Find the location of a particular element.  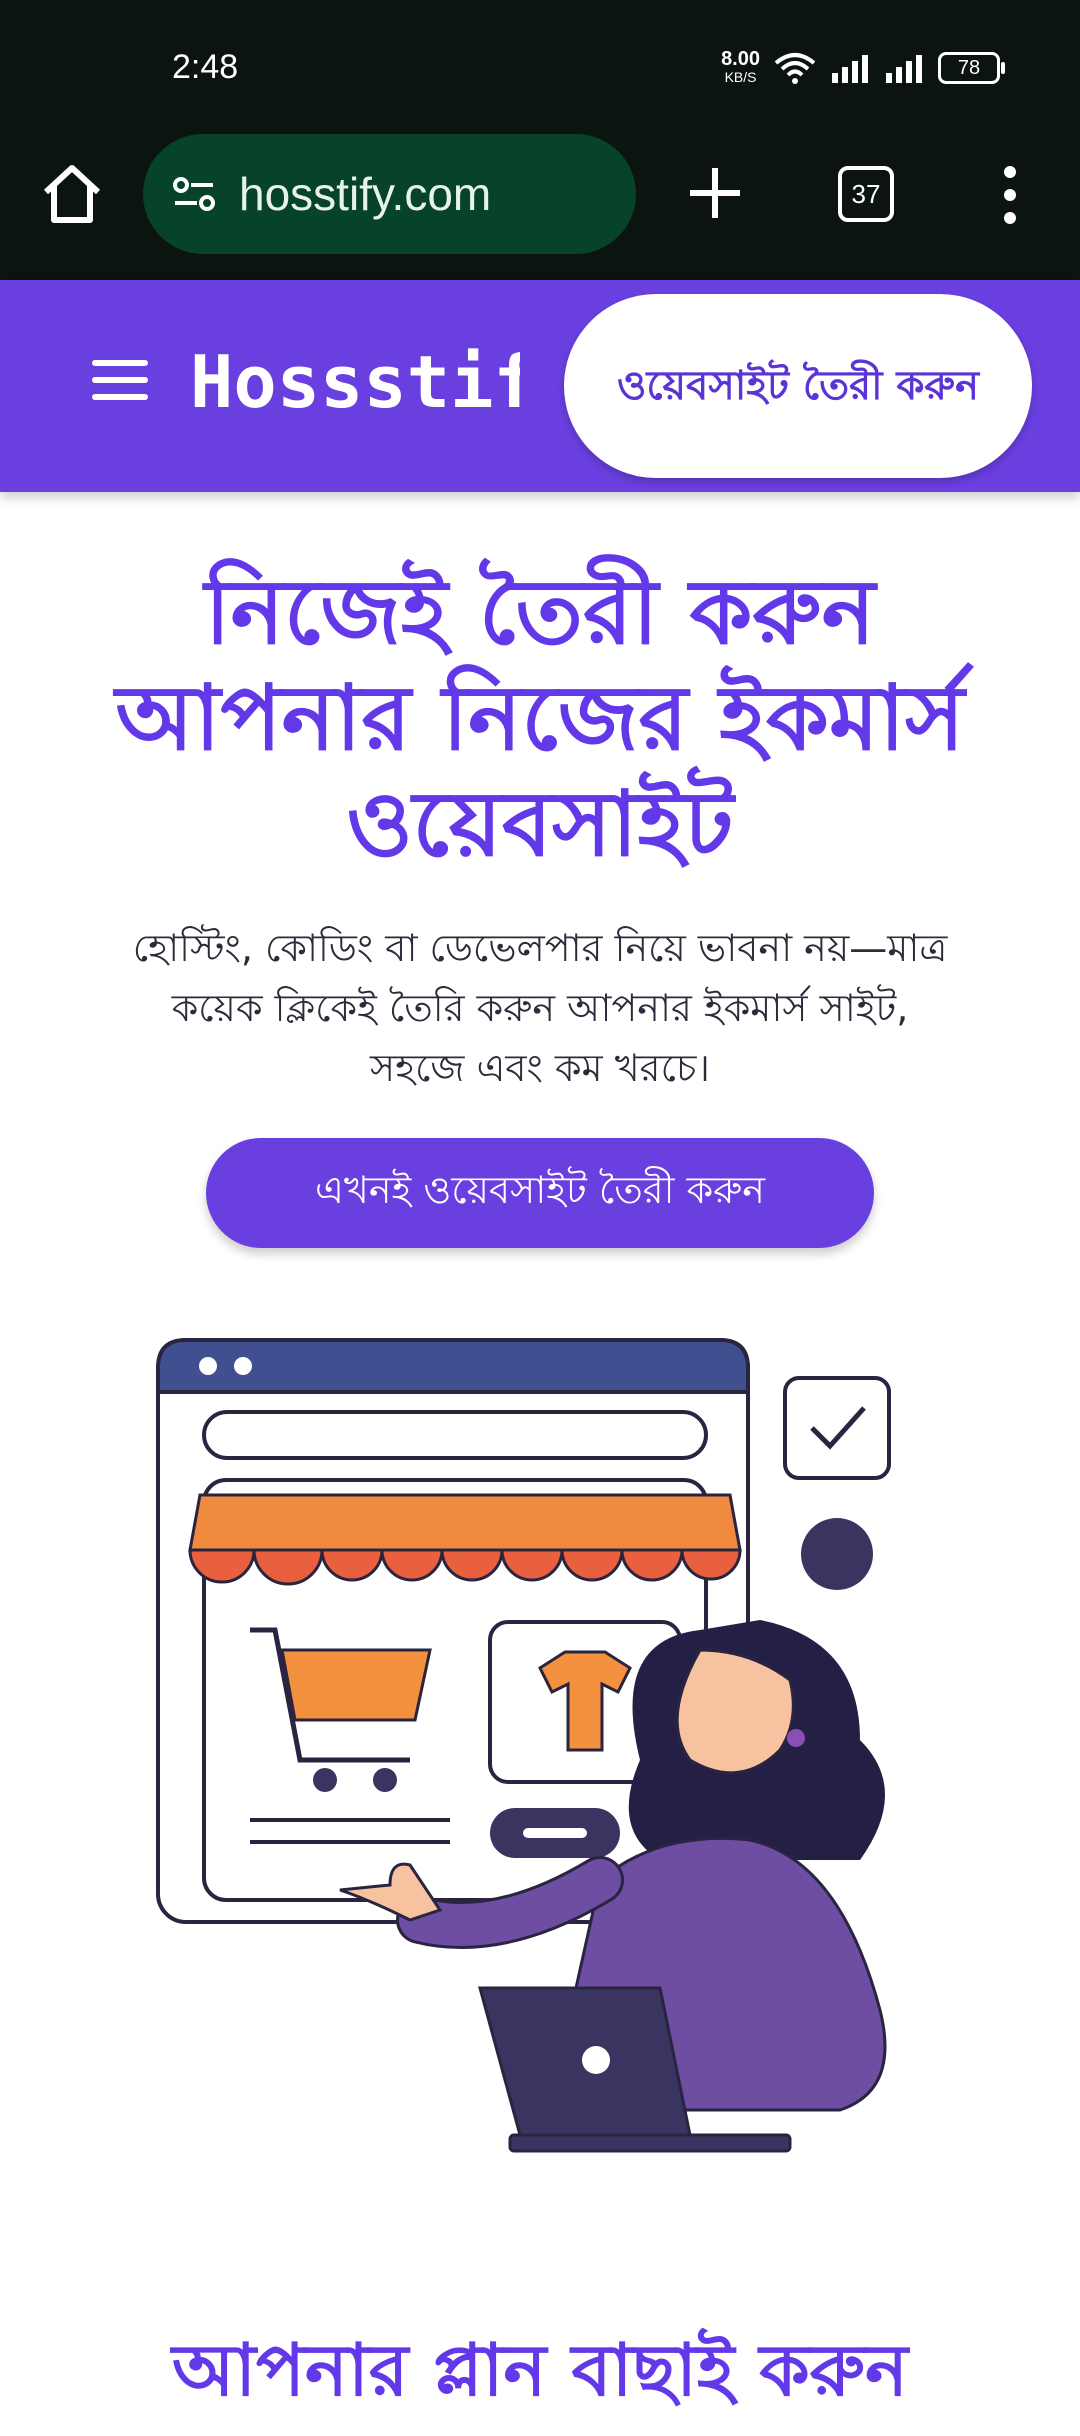

status-time: 2:48 is located at coordinates (205, 67).